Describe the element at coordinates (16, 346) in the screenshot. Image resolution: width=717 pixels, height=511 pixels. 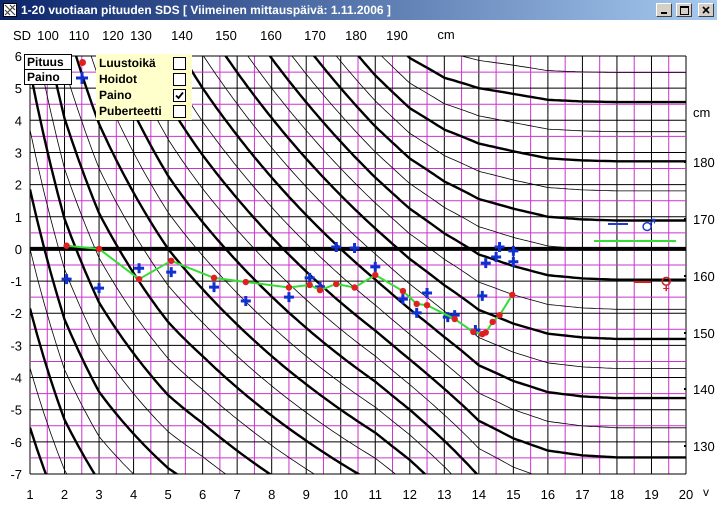
I see `axis-tick-label: -3` at that location.